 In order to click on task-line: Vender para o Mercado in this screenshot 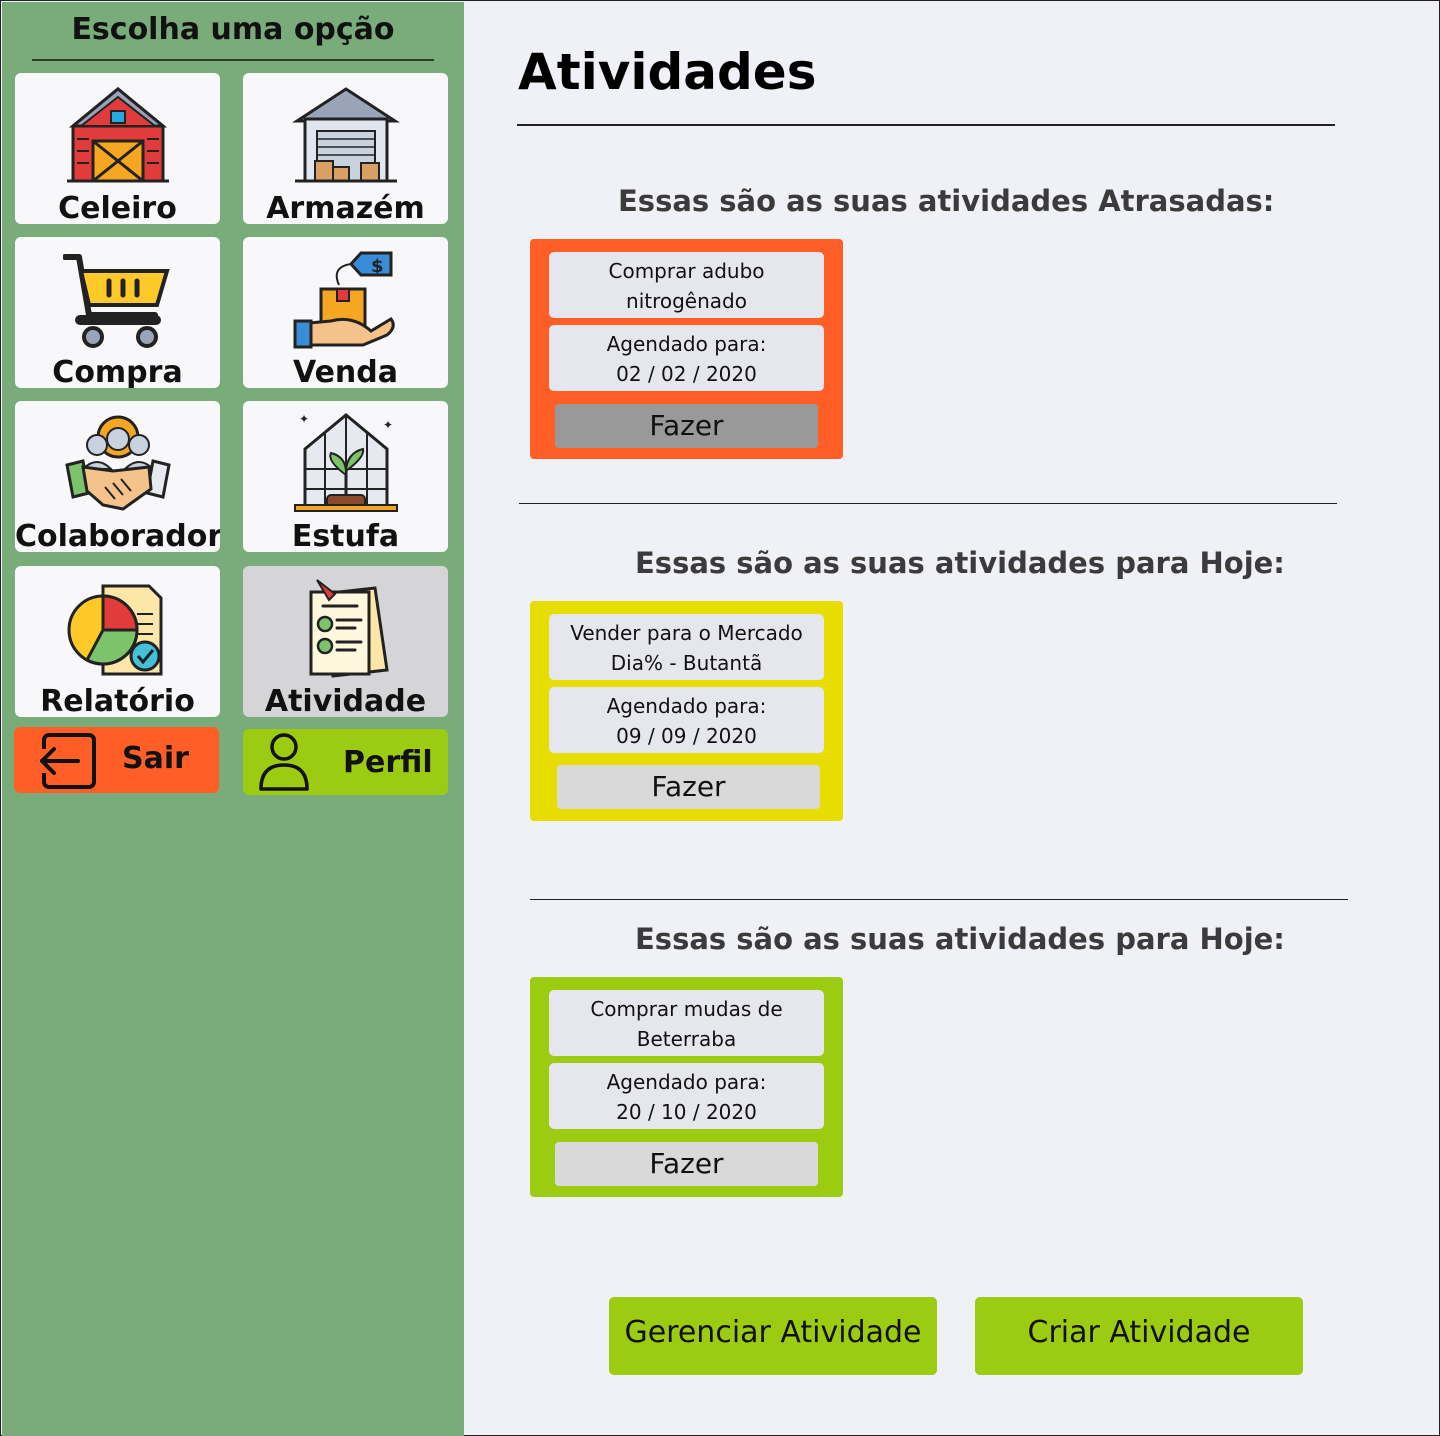, I will do `click(686, 633)`.